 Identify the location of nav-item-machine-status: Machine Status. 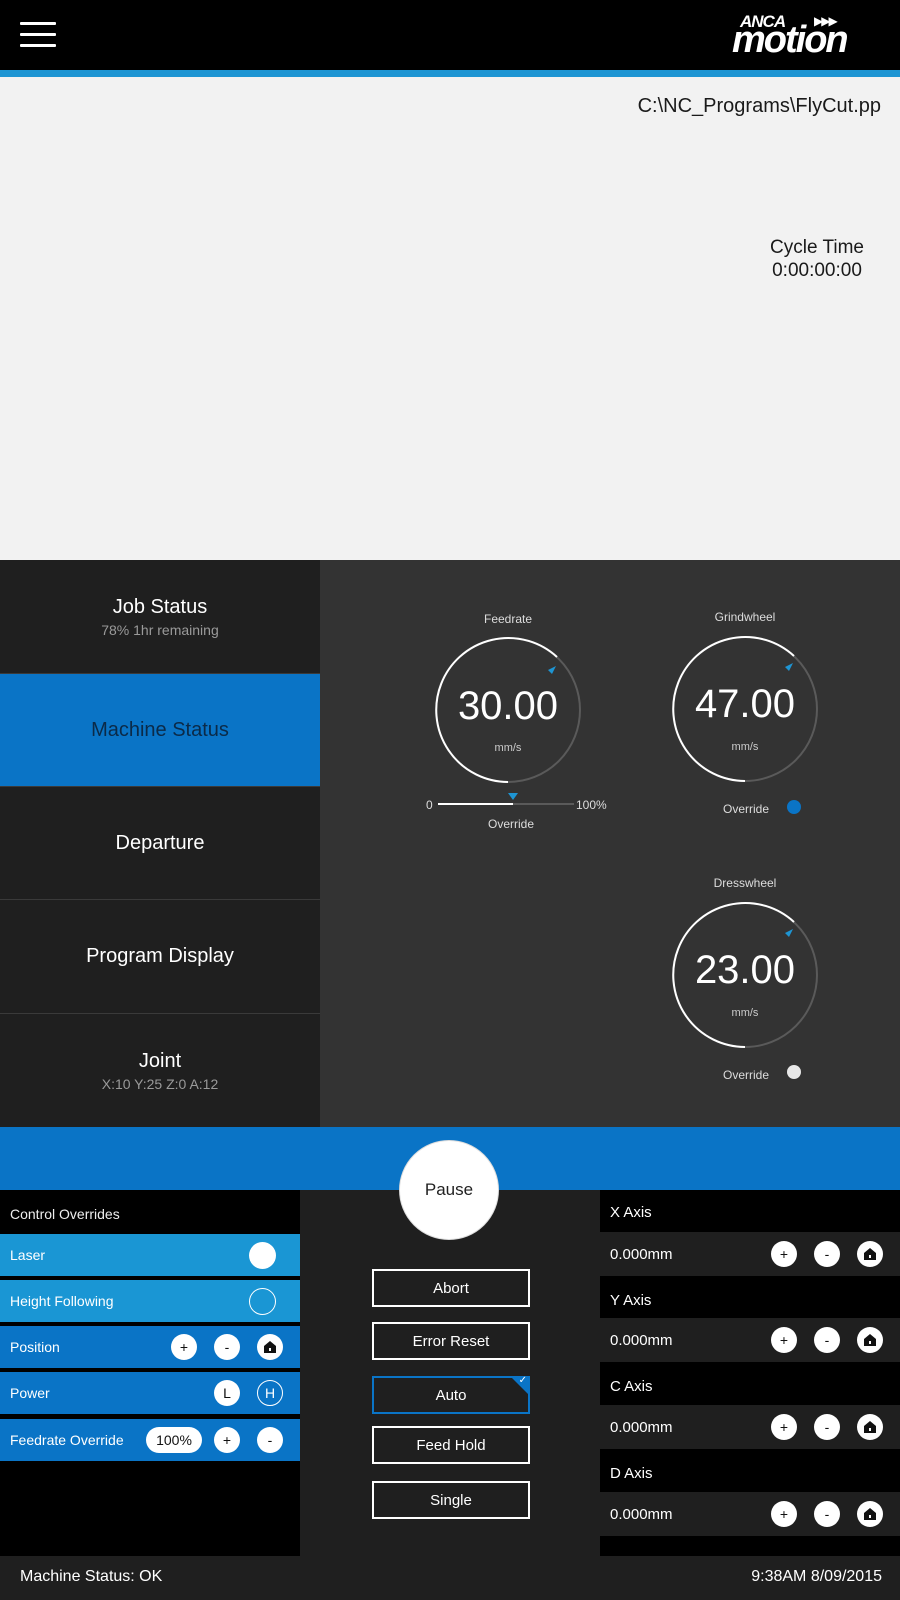
(160, 730).